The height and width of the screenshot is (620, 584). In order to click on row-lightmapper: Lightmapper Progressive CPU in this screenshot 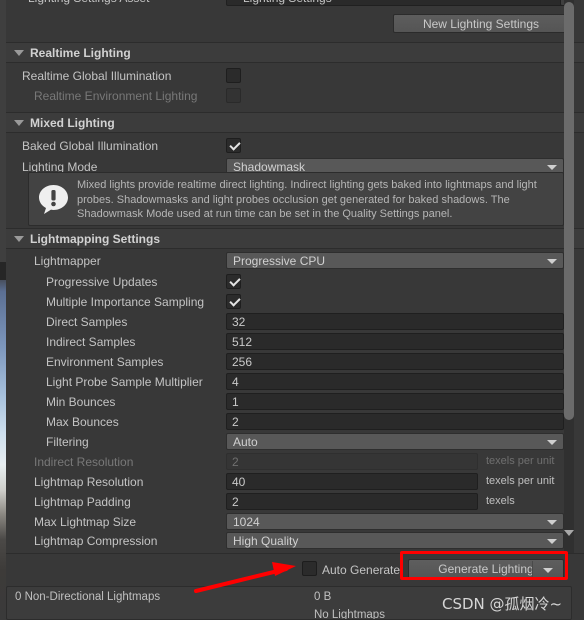, I will do `click(295, 261)`.